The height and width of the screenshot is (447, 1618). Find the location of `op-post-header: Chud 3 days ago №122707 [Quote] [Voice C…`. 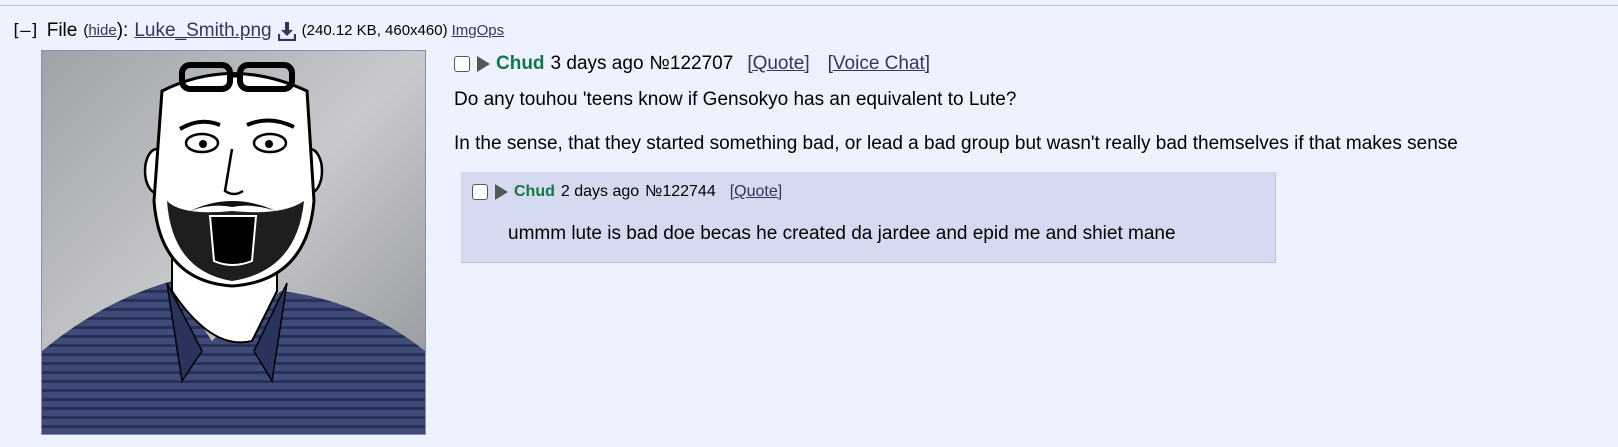

op-post-header: Chud 3 days ago №122707 [Quote] [Voice C… is located at coordinates (956, 64).